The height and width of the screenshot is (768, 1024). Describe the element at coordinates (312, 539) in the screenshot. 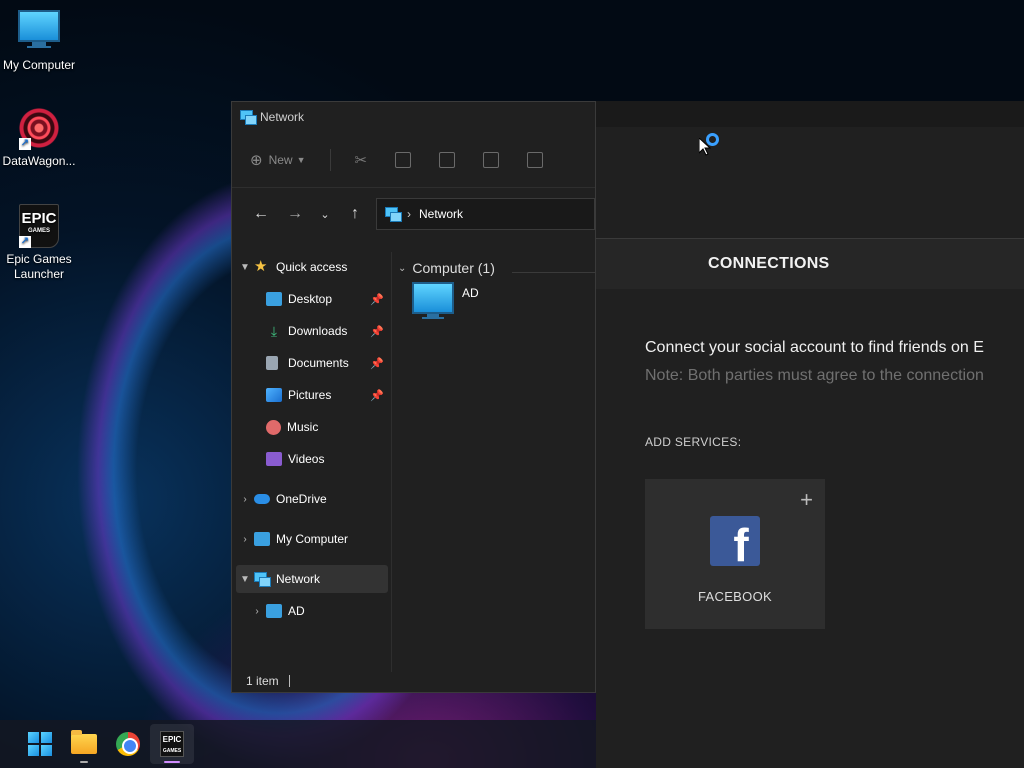

I see `nav-my-computer: › My Computer` at that location.